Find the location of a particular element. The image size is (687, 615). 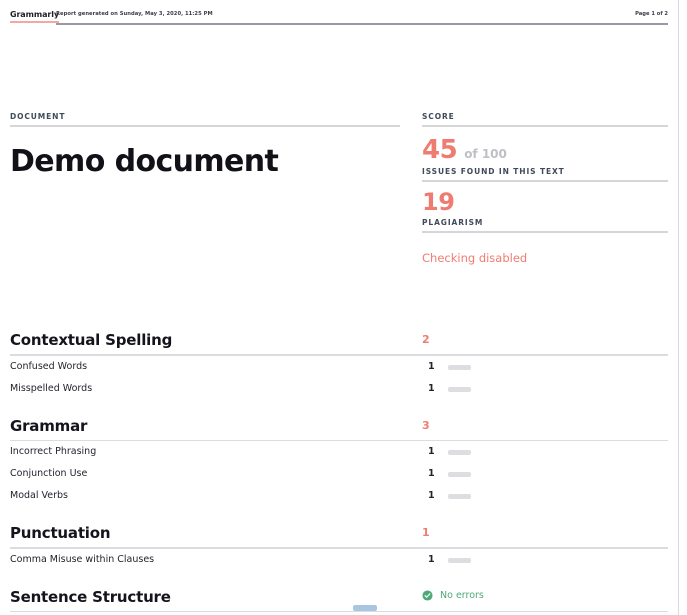

category-header: Grammar 3 is located at coordinates (339, 428).